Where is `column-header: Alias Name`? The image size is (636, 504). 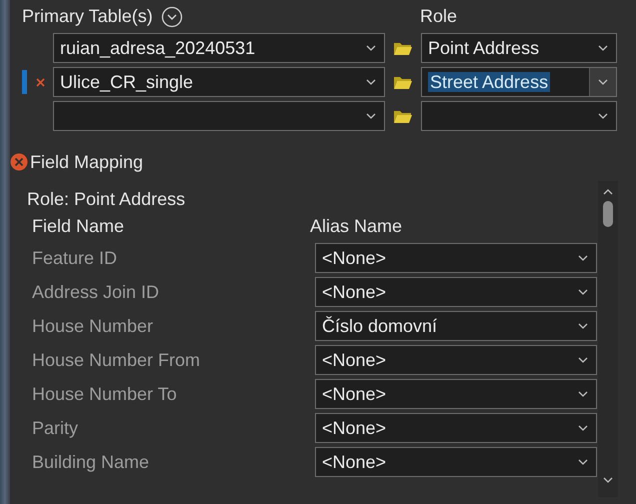
column-header: Alias Name is located at coordinates (356, 226).